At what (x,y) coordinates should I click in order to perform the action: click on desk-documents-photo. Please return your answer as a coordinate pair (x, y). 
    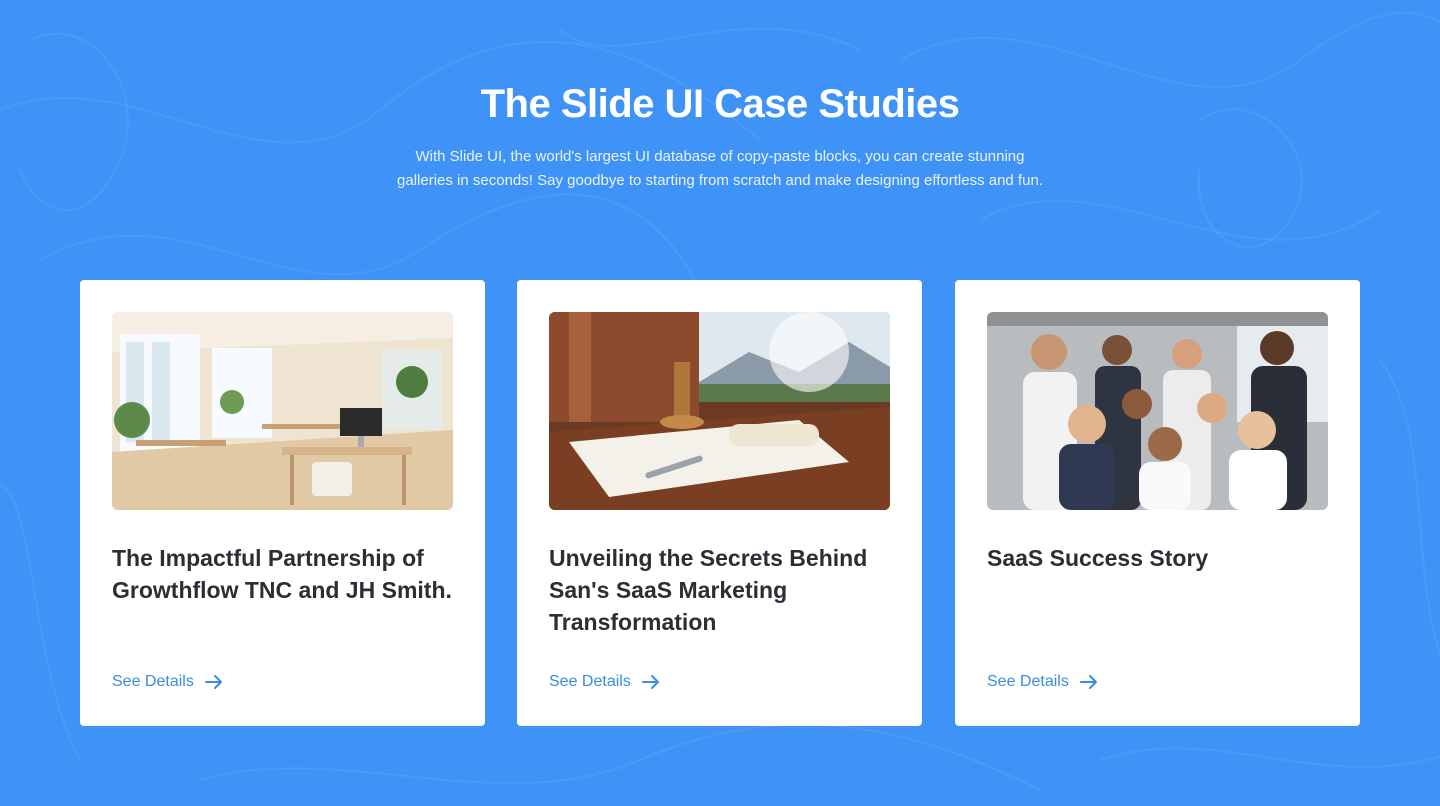
    Looking at the image, I should click on (719, 411).